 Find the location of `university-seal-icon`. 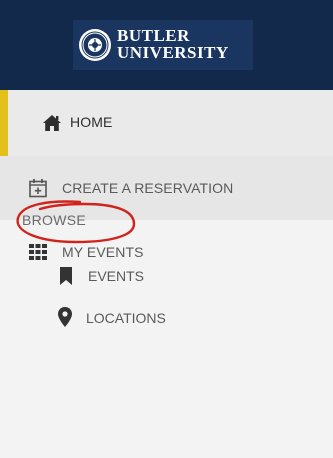

university-seal-icon is located at coordinates (95, 45).